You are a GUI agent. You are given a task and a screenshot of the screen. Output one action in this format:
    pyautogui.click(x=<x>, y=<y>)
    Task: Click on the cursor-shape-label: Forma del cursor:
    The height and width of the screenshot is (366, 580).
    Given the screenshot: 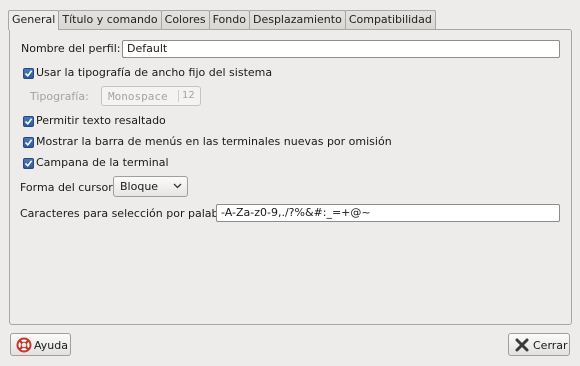 What is the action you would take?
    pyautogui.click(x=68, y=187)
    